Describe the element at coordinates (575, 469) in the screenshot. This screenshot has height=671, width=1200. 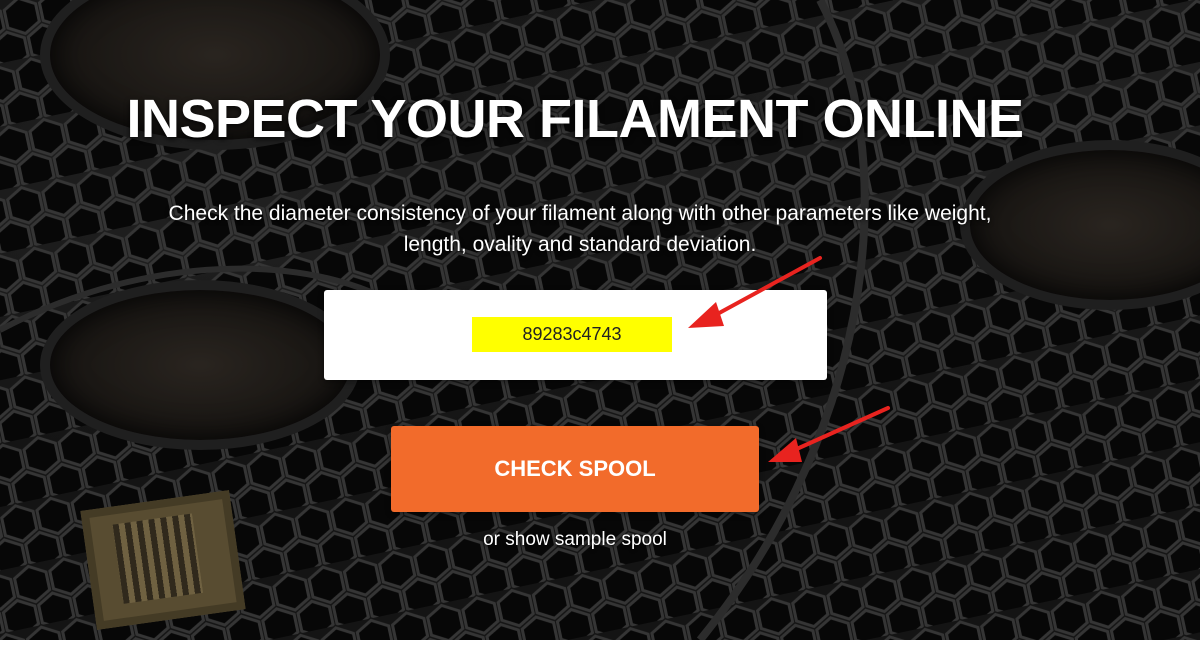
I see `check-spool-button: CHECK SPOOL` at that location.